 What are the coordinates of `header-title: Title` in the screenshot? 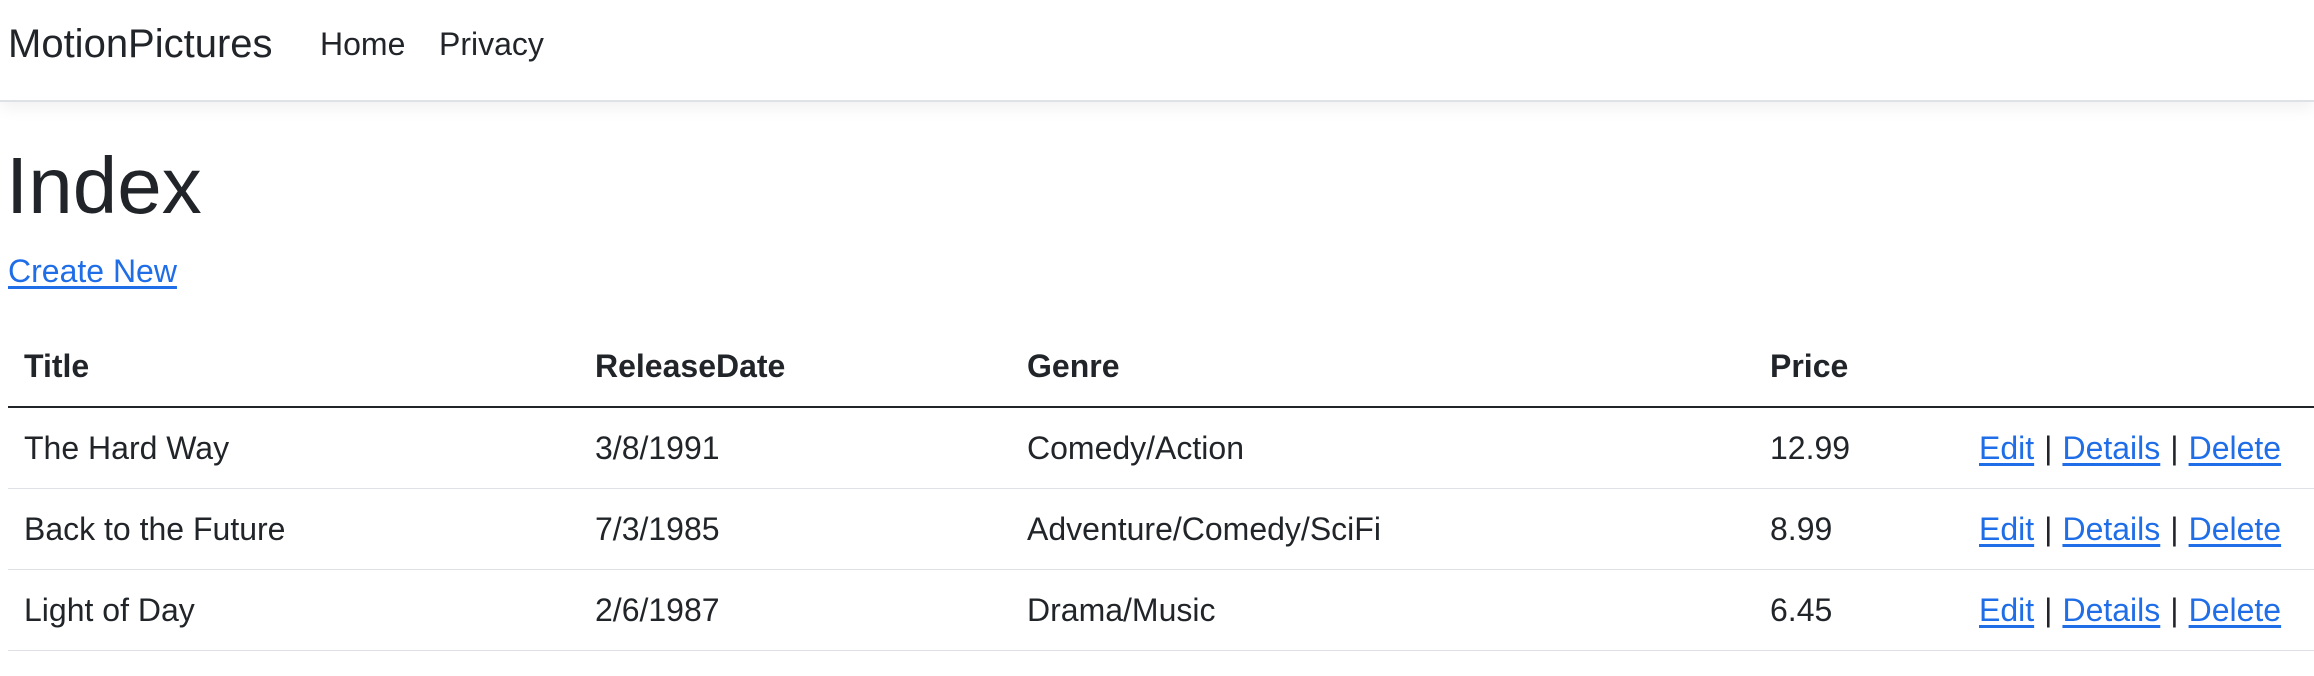 It's located at (293, 367).